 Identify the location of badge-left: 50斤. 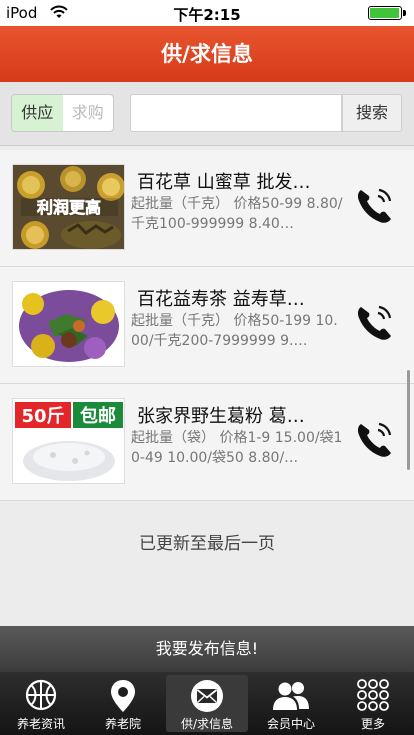
(42, 416).